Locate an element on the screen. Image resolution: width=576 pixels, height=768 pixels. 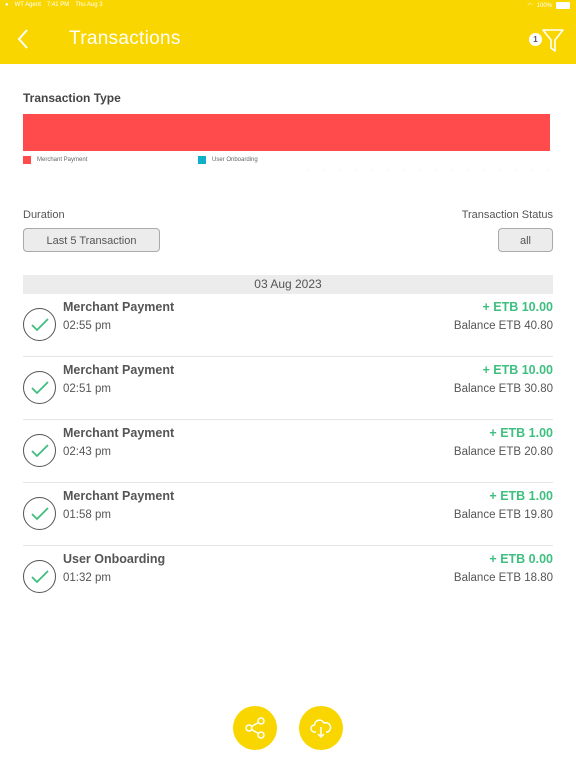
legend-label: Merchant Payment is located at coordinates (62, 160).